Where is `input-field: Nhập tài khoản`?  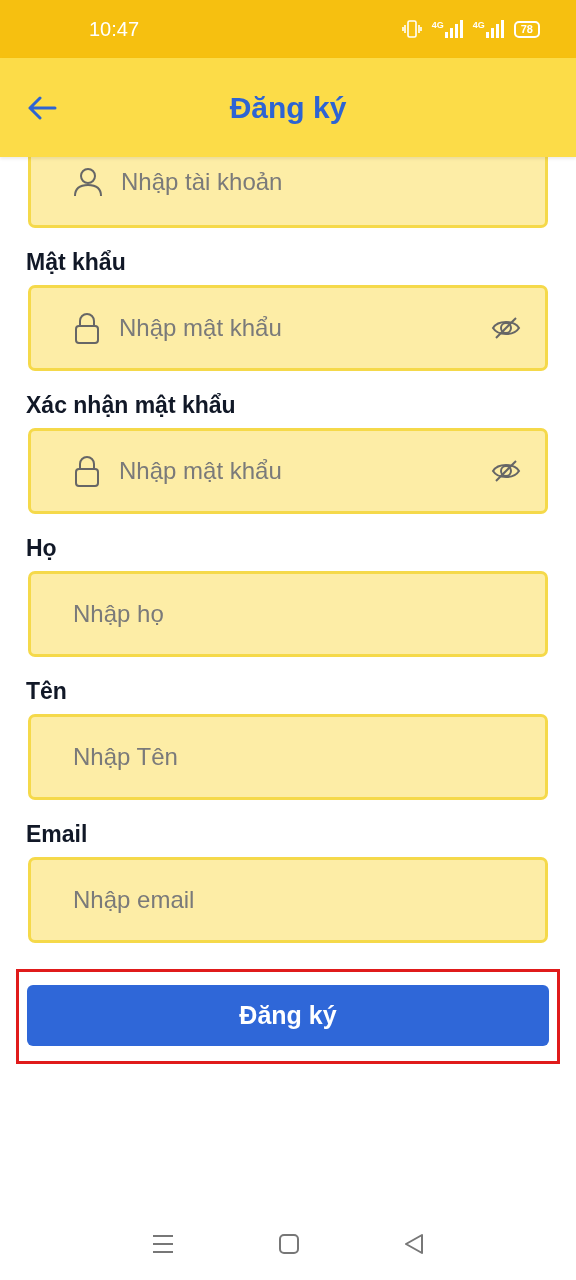
input-field: Nhập tài khoản is located at coordinates (288, 192).